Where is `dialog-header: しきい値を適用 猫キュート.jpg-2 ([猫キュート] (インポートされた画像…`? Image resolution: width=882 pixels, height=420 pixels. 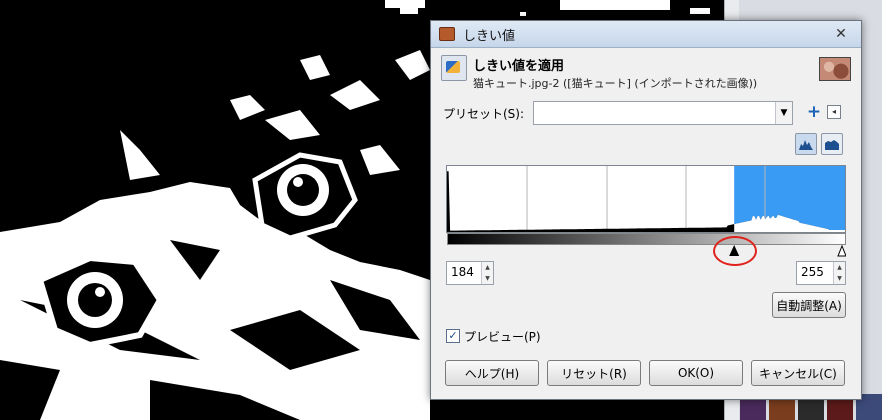
dialog-header: しきい値を適用 猫キュート.jpg-2 ([猫キュート] (インポートされた画像… is located at coordinates (648, 73).